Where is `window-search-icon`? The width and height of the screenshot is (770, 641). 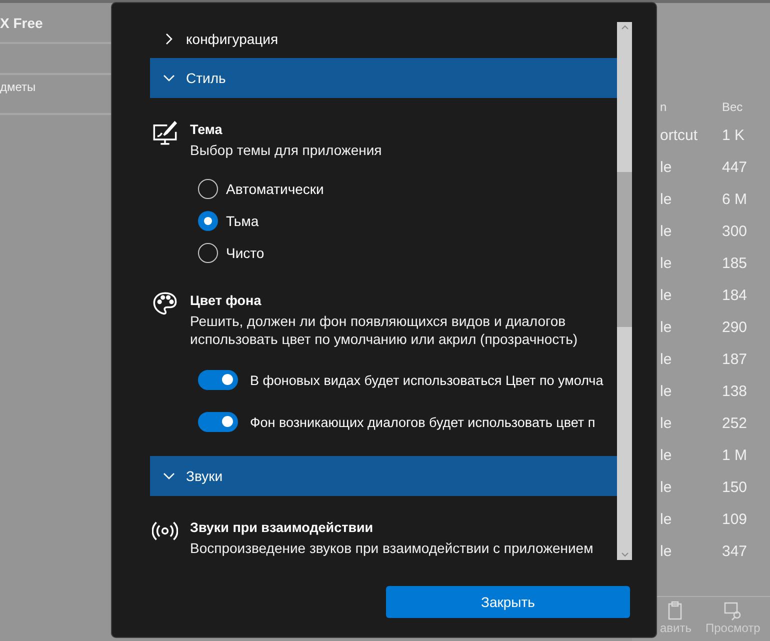 window-search-icon is located at coordinates (732, 611).